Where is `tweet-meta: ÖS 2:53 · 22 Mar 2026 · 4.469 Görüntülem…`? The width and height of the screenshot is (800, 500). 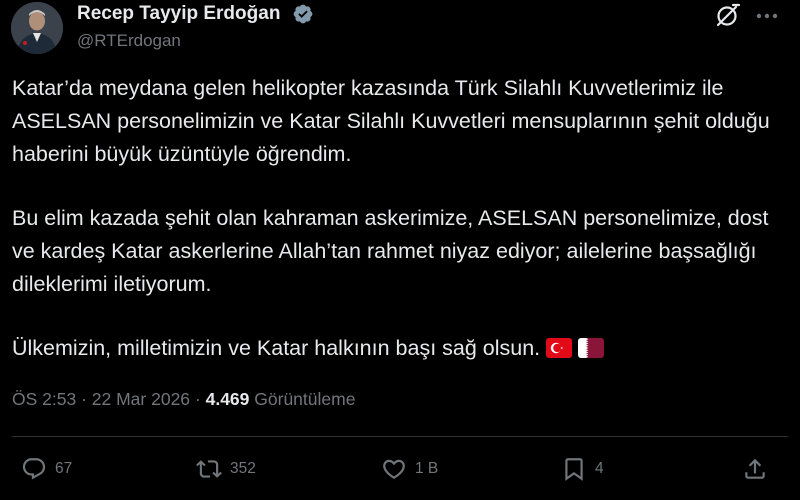 tweet-meta: ÖS 2:53 · 22 Mar 2026 · 4.469 Görüntülem… is located at coordinates (183, 399).